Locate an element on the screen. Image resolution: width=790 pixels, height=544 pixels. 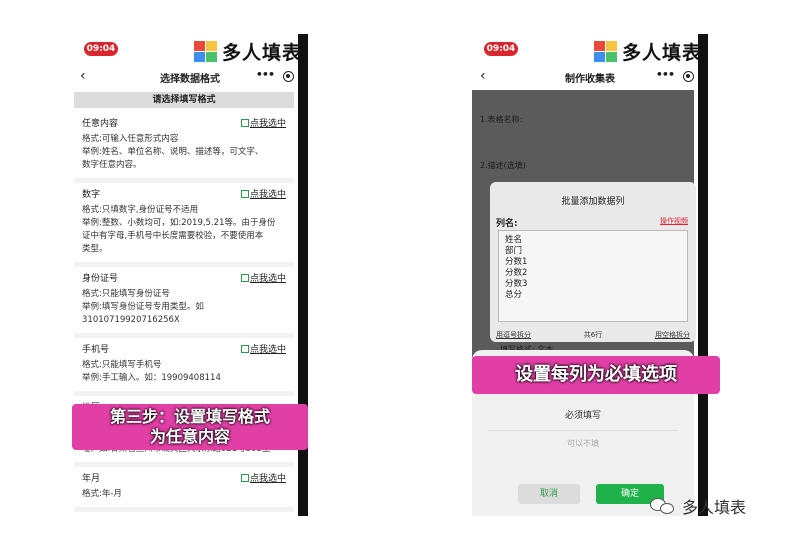
wechat-icon is located at coordinates (663, 506).